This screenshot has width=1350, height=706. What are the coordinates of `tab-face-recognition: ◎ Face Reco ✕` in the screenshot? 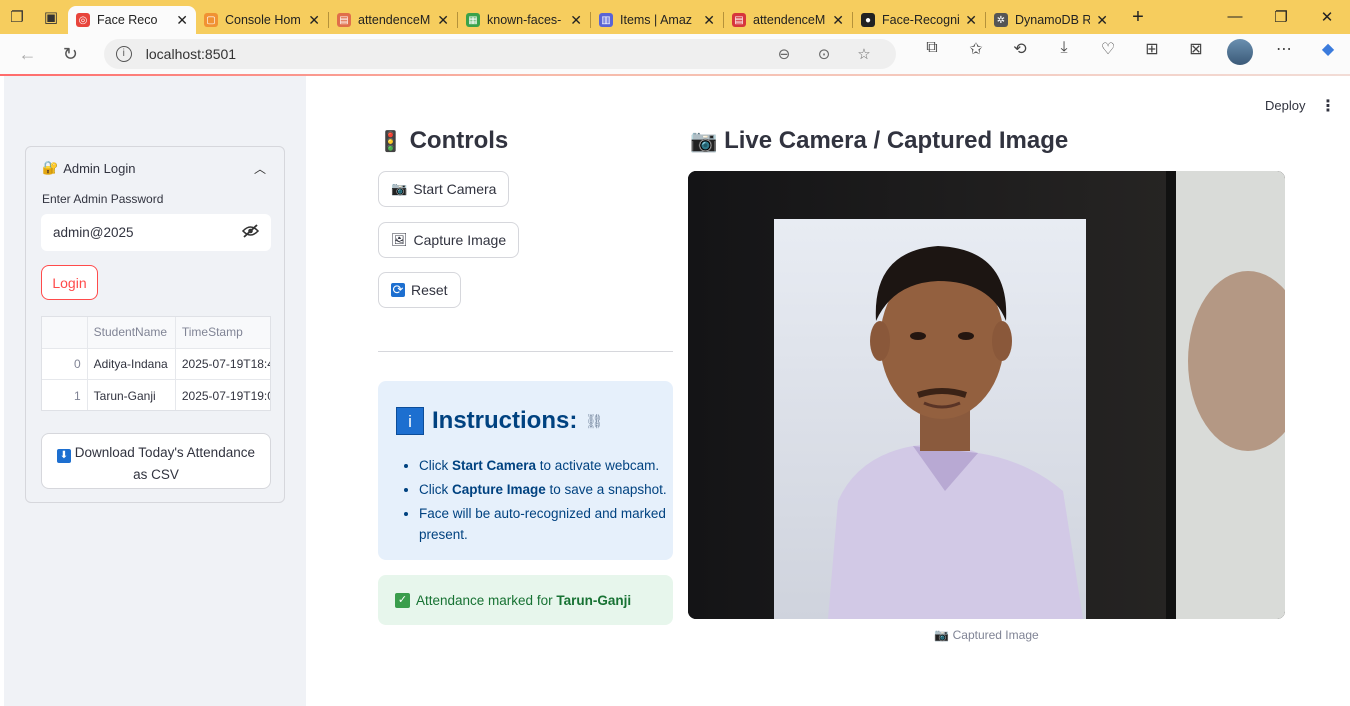 It's located at (132, 20).